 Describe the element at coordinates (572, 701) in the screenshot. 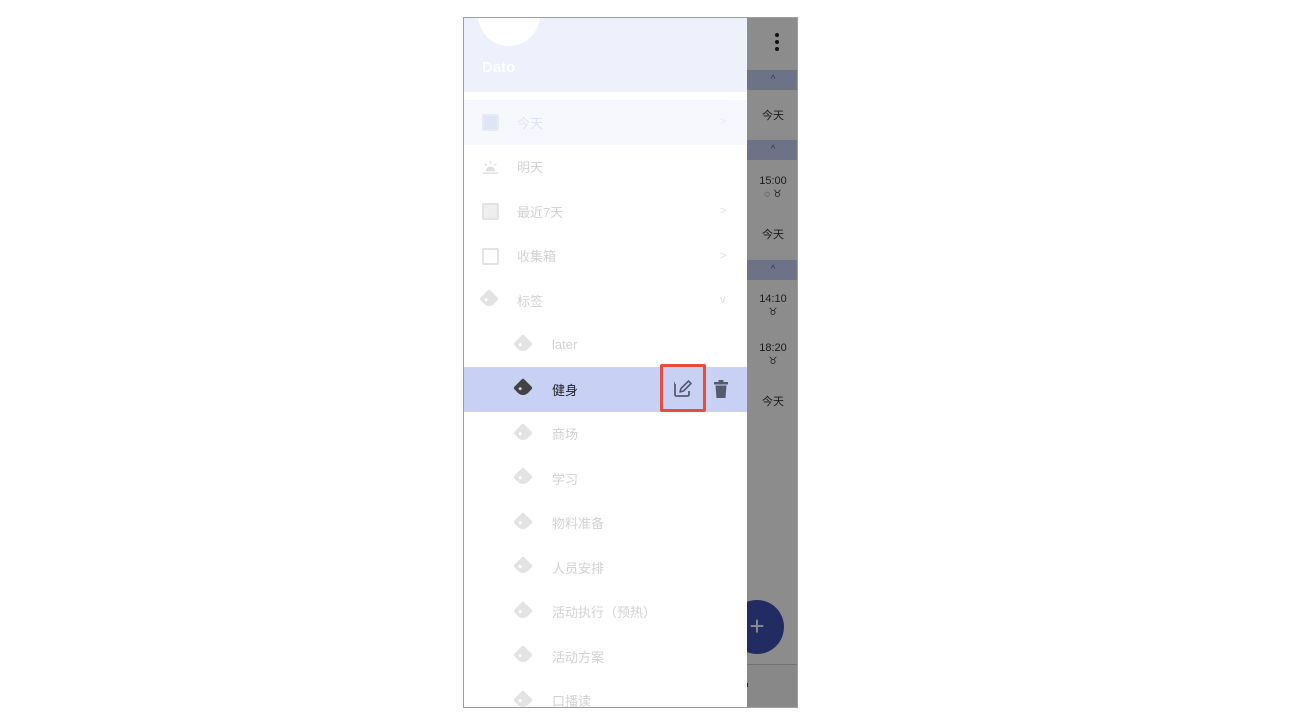

I see `tag-label: 口播读` at that location.